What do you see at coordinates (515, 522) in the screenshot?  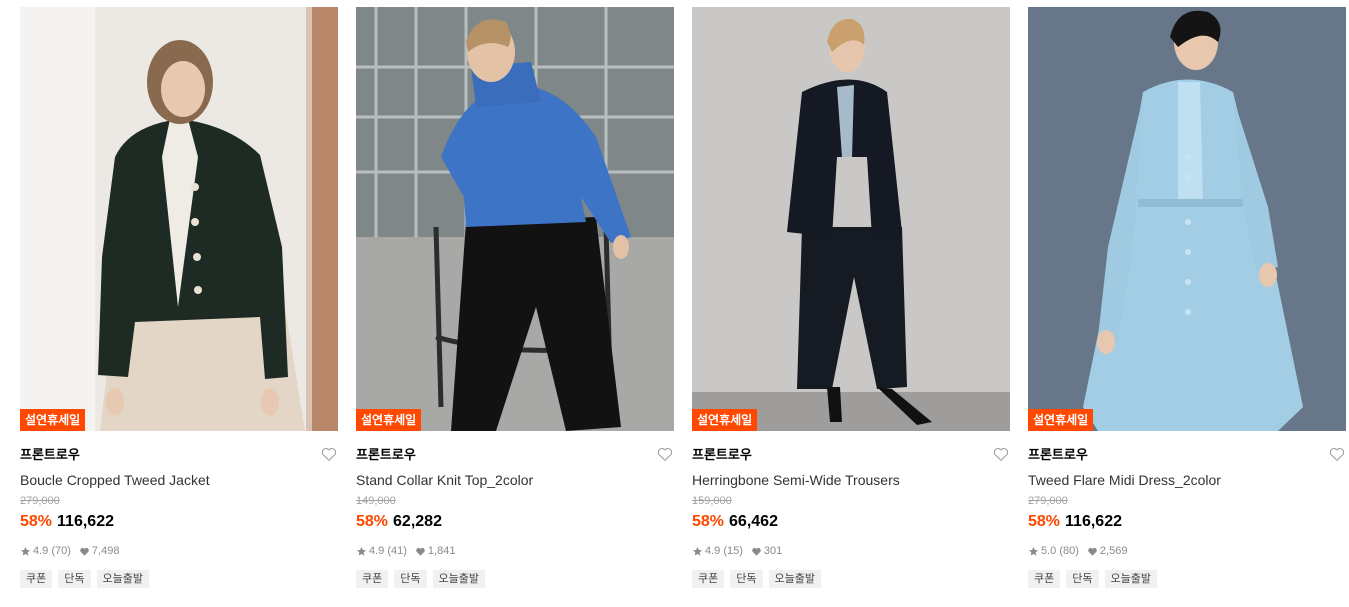 I see `price-row: 58% 62,282` at bounding box center [515, 522].